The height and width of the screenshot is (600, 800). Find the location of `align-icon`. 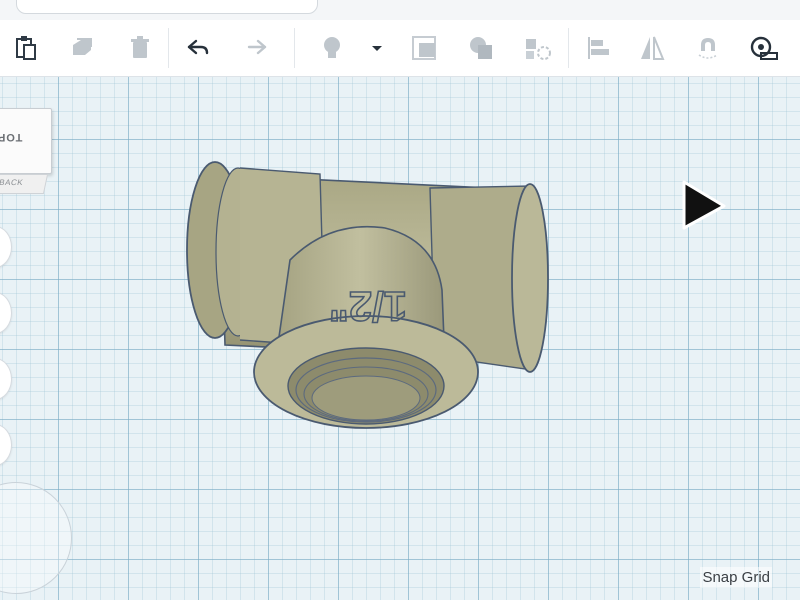

align-icon is located at coordinates (538, 49).